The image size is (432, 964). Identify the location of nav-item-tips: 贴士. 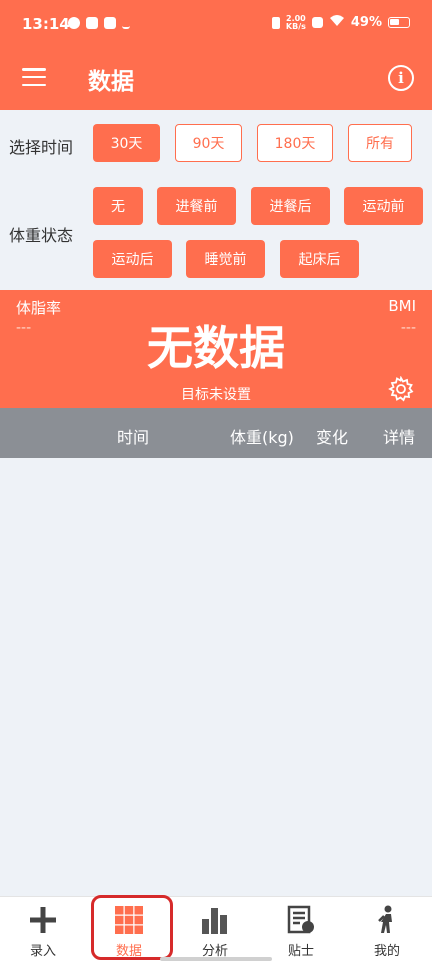
(301, 930).